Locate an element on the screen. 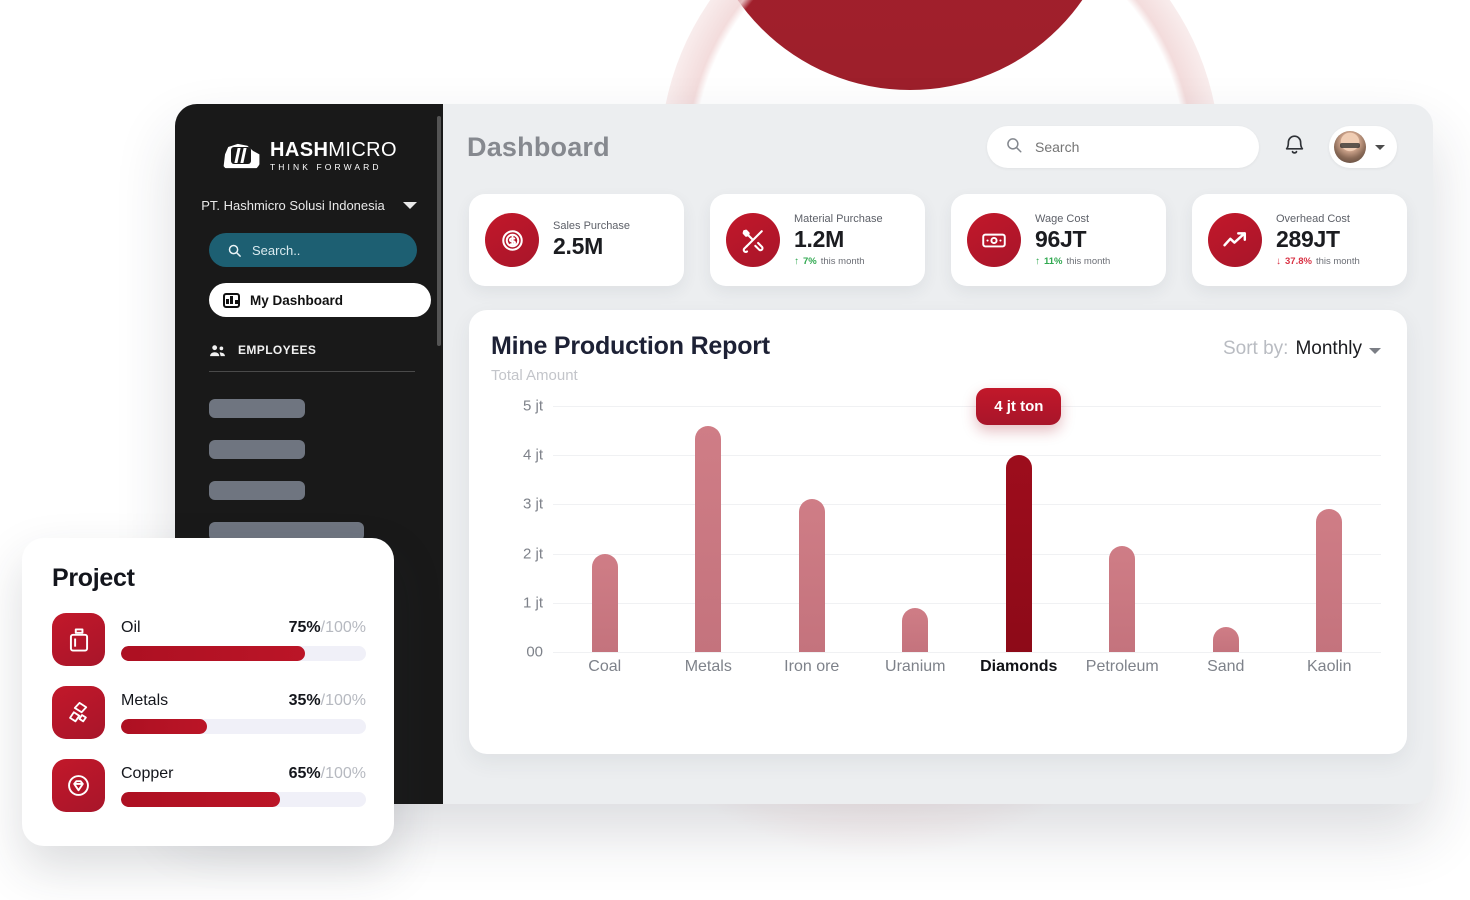 The height and width of the screenshot is (900, 1470). kpi-delta: ↑ 7% this month is located at coordinates (838, 261).